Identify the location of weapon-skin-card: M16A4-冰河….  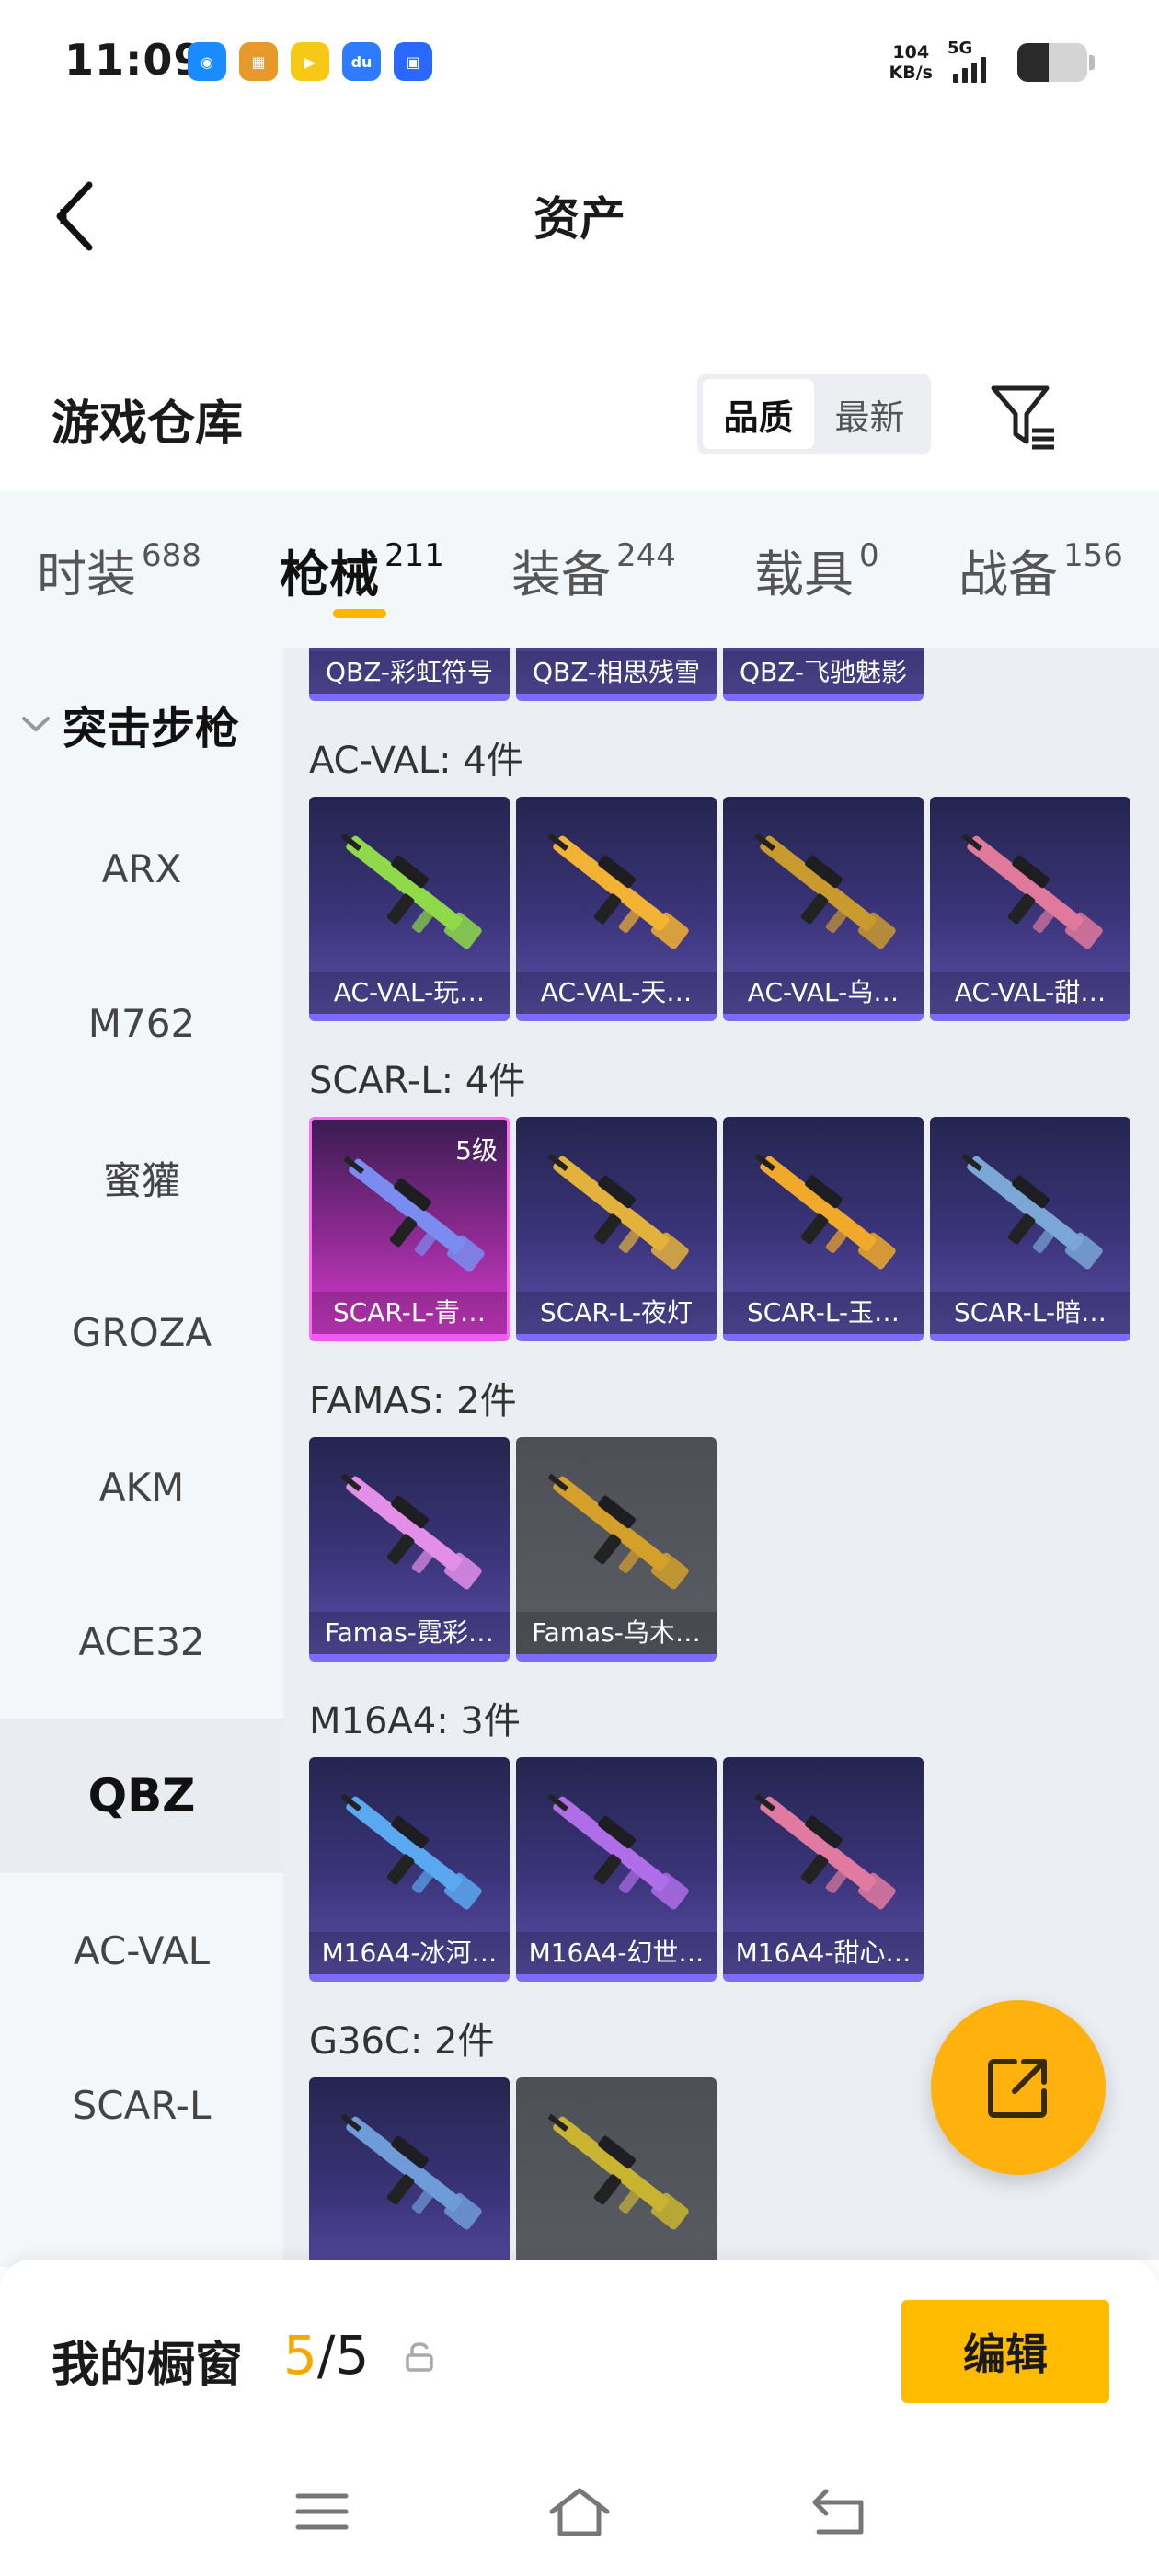
(409, 1869).